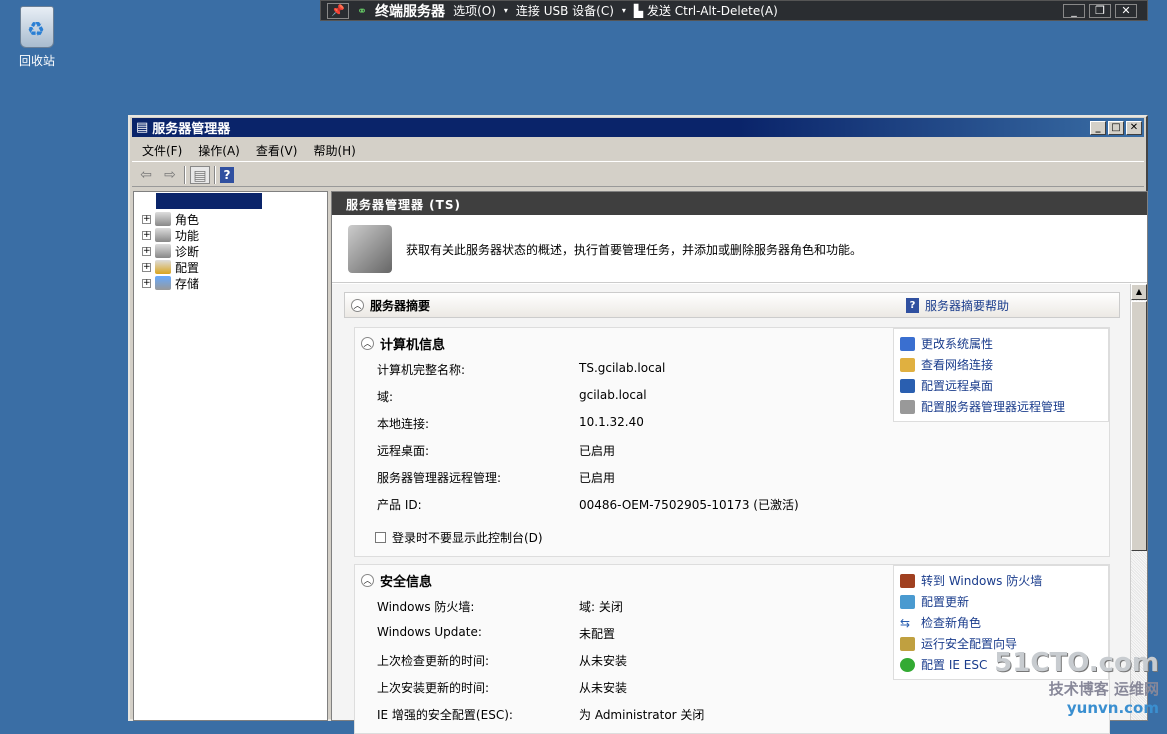  I want to click on pane-header: 服务器管理器 (TS), so click(739, 203).